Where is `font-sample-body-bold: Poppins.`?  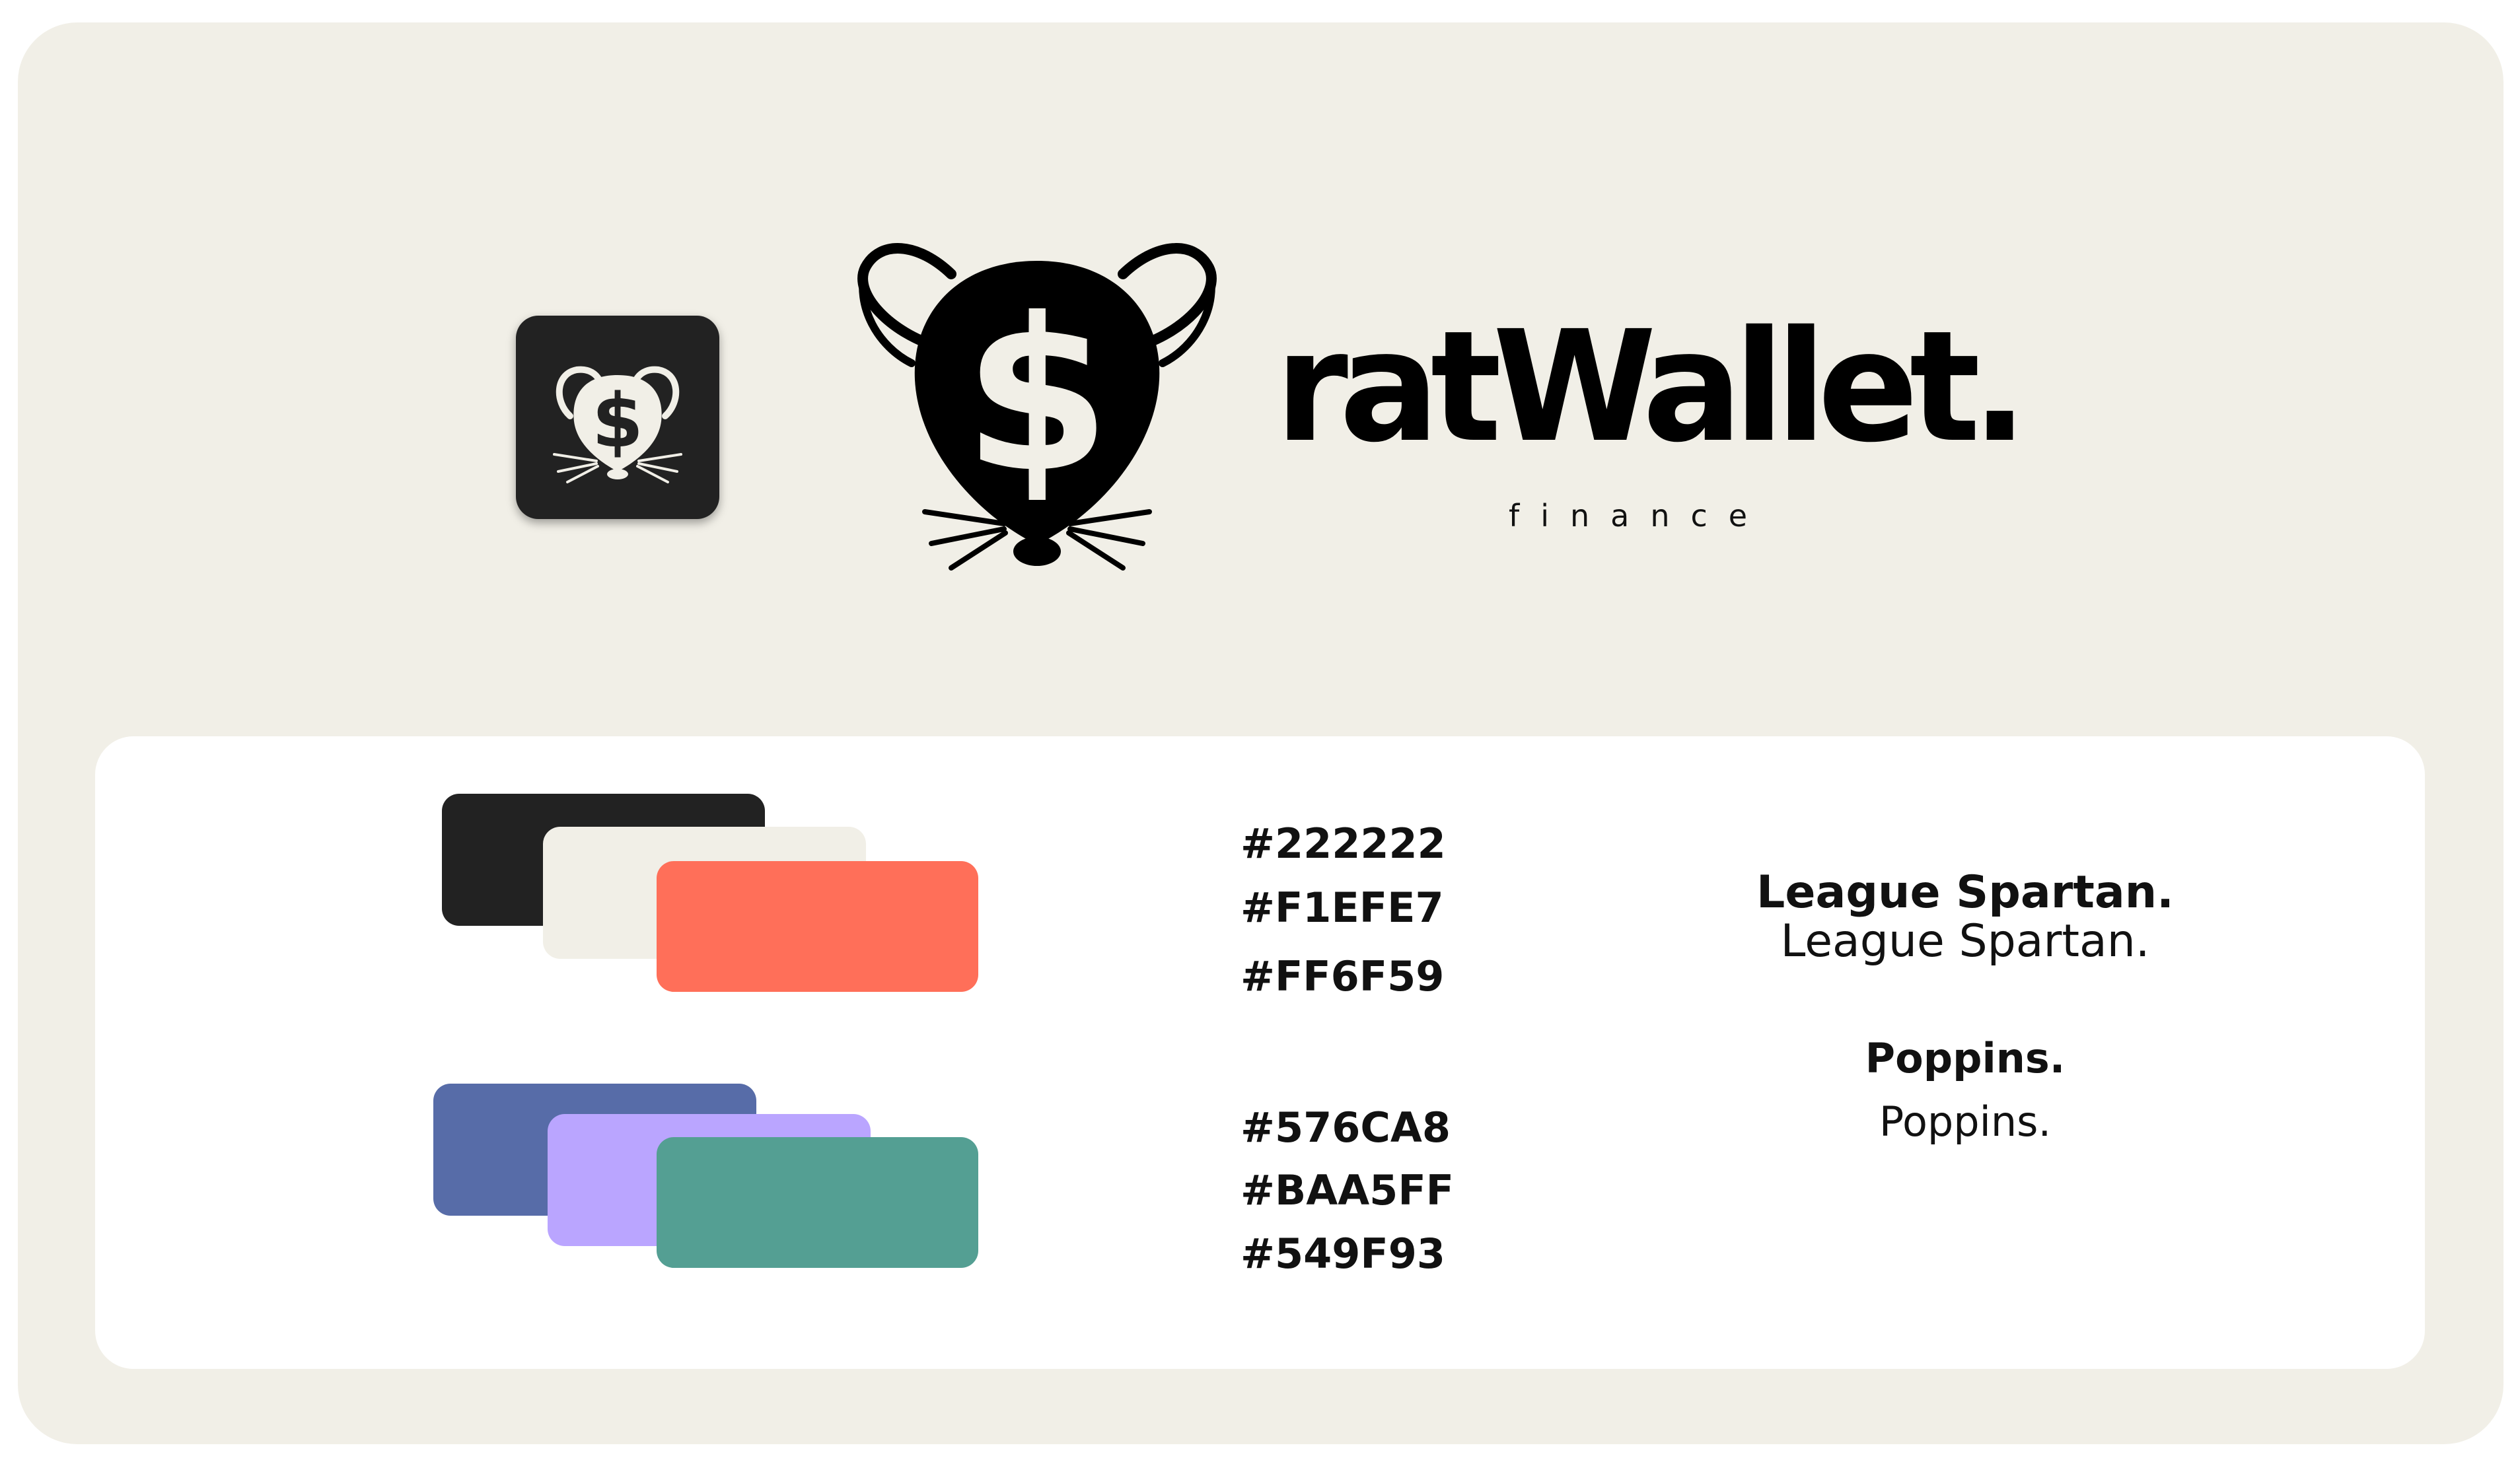
font-sample-body-bold: Poppins. is located at coordinates (1965, 1058).